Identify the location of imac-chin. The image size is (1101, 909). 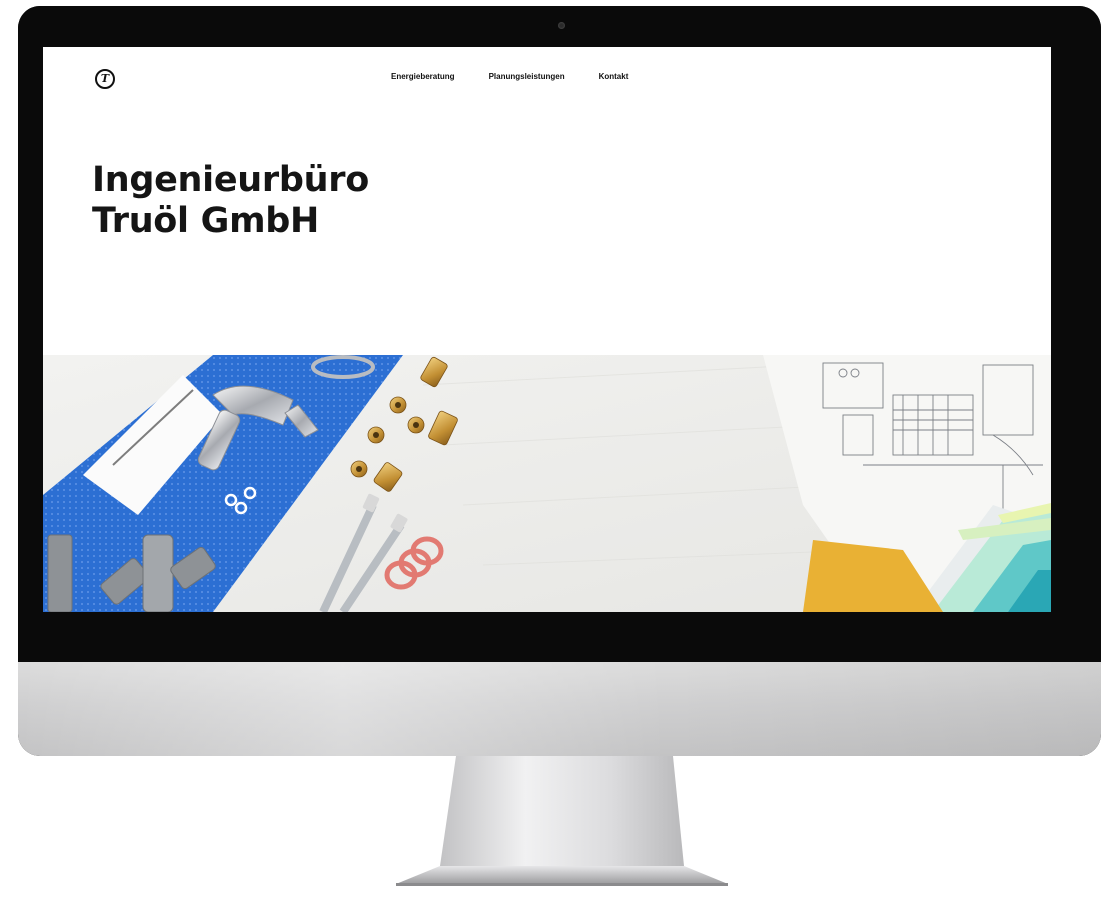
(559, 709).